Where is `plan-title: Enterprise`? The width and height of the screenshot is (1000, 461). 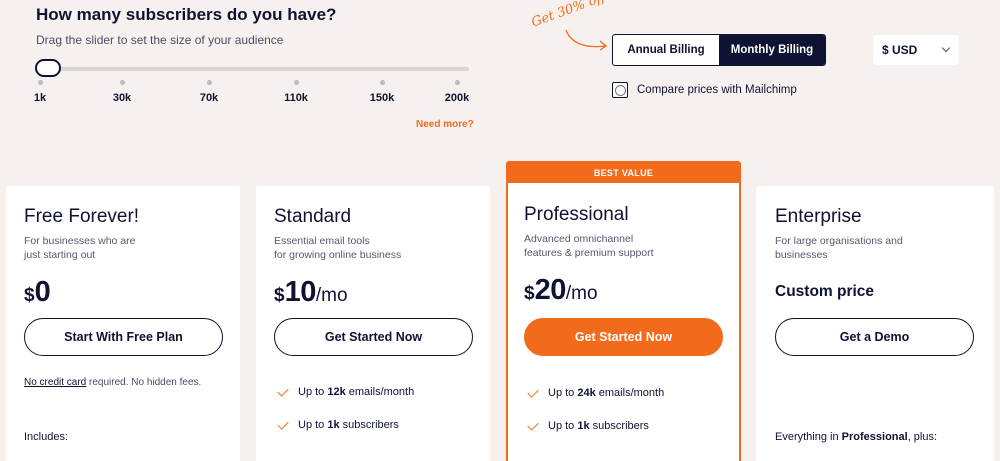
plan-title: Enterprise is located at coordinates (818, 216).